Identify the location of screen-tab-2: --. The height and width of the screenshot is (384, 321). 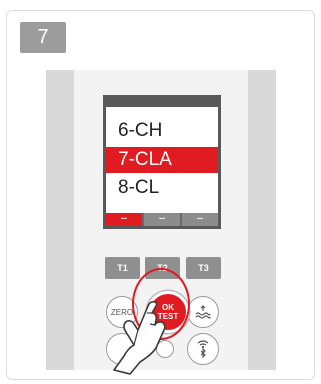
(162, 219).